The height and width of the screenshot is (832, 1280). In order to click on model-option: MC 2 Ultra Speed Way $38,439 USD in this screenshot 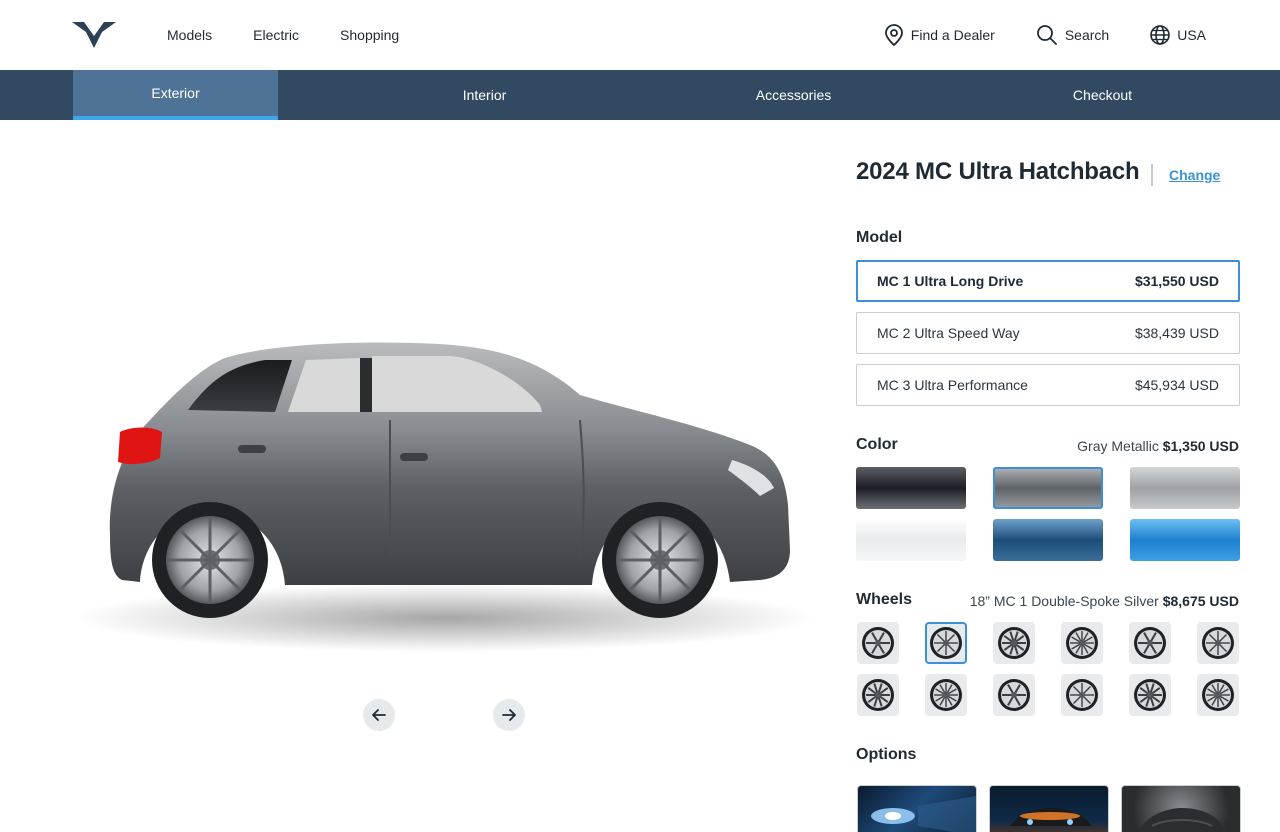, I will do `click(1048, 333)`.